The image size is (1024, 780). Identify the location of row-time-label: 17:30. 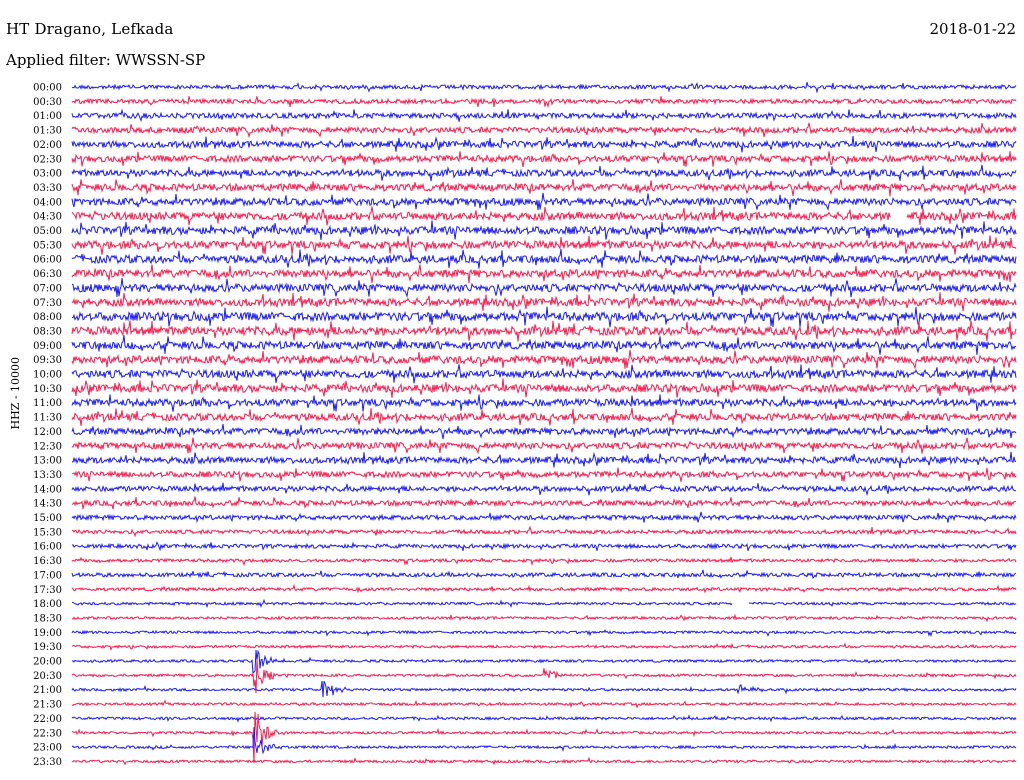
(47, 590).